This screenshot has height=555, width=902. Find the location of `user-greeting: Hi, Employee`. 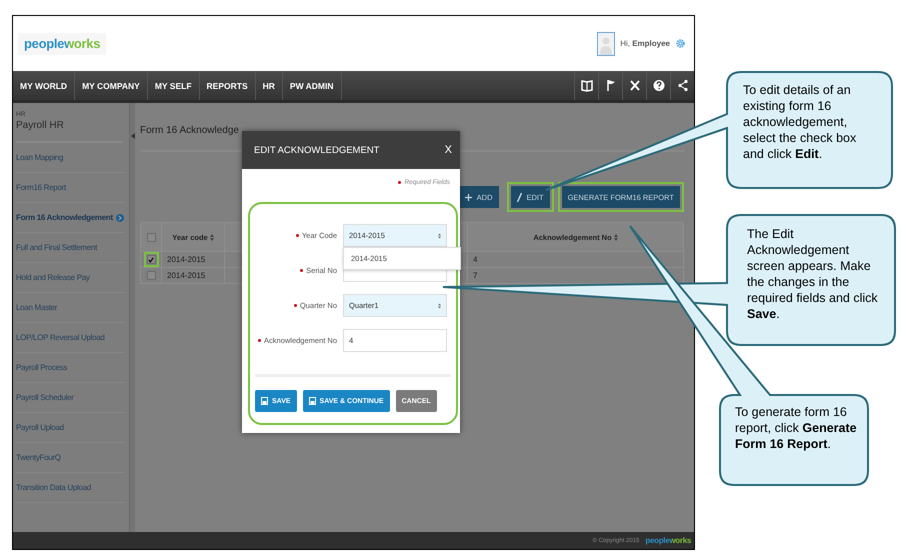

user-greeting: Hi, Employee is located at coordinates (645, 43).